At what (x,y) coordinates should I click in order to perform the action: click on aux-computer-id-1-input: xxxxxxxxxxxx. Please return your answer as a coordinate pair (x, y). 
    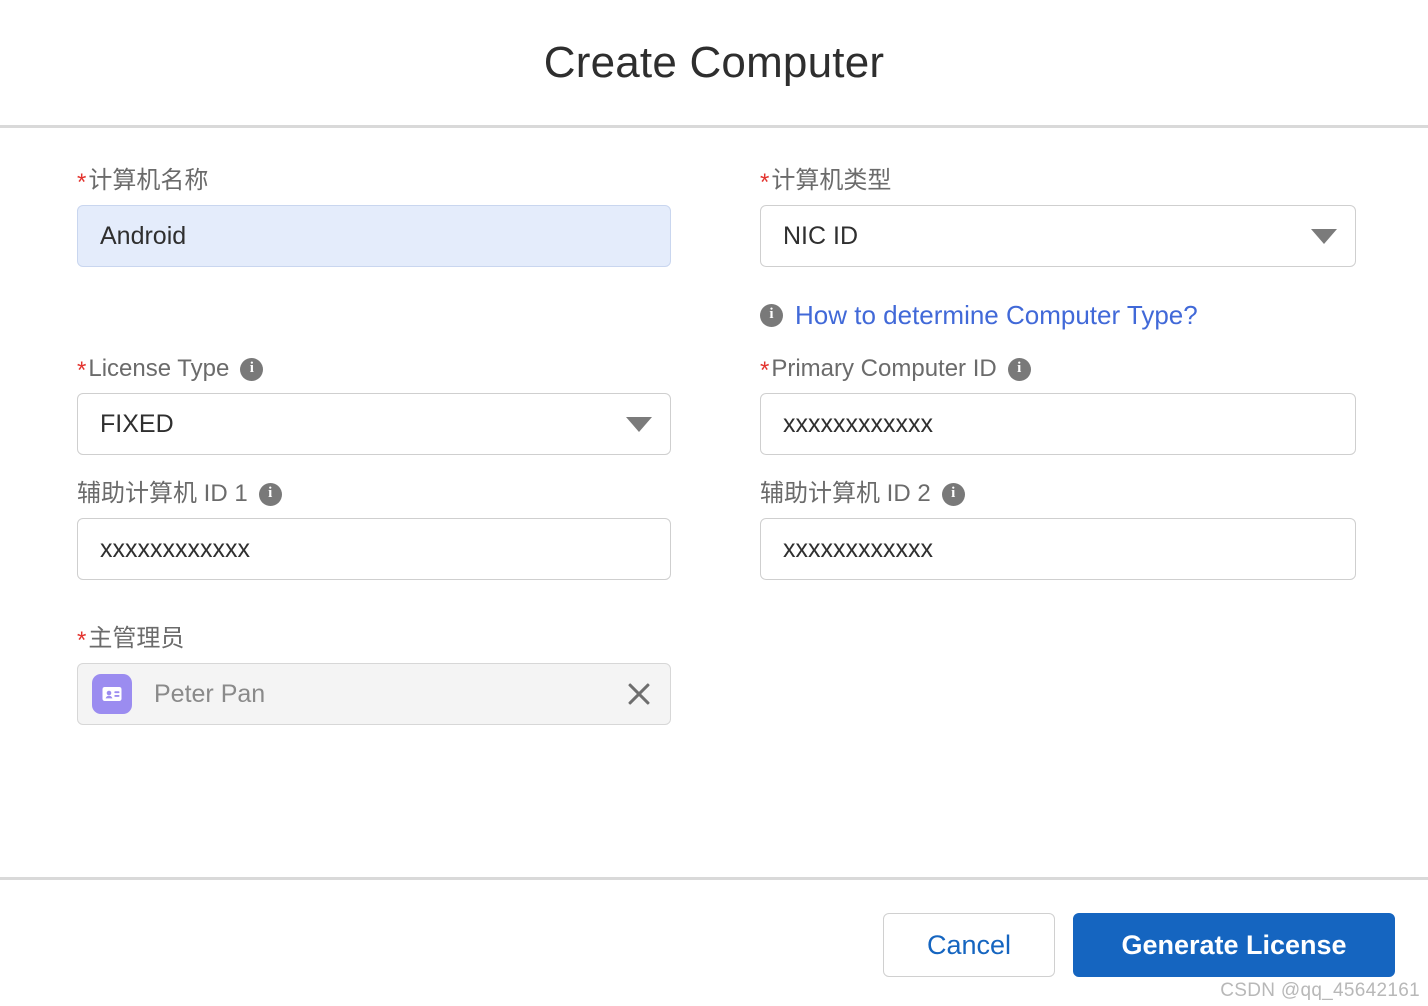
    Looking at the image, I should click on (374, 549).